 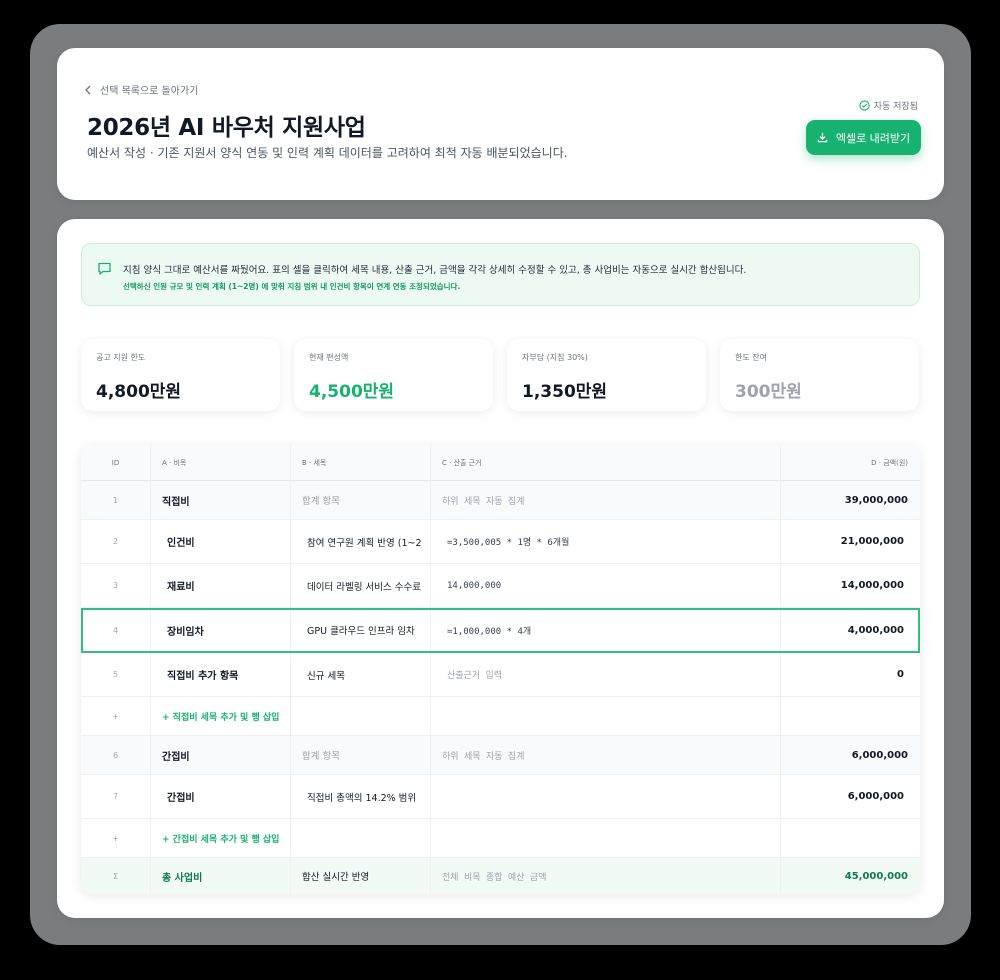 I want to click on row-id: 4, so click(x=115, y=630).